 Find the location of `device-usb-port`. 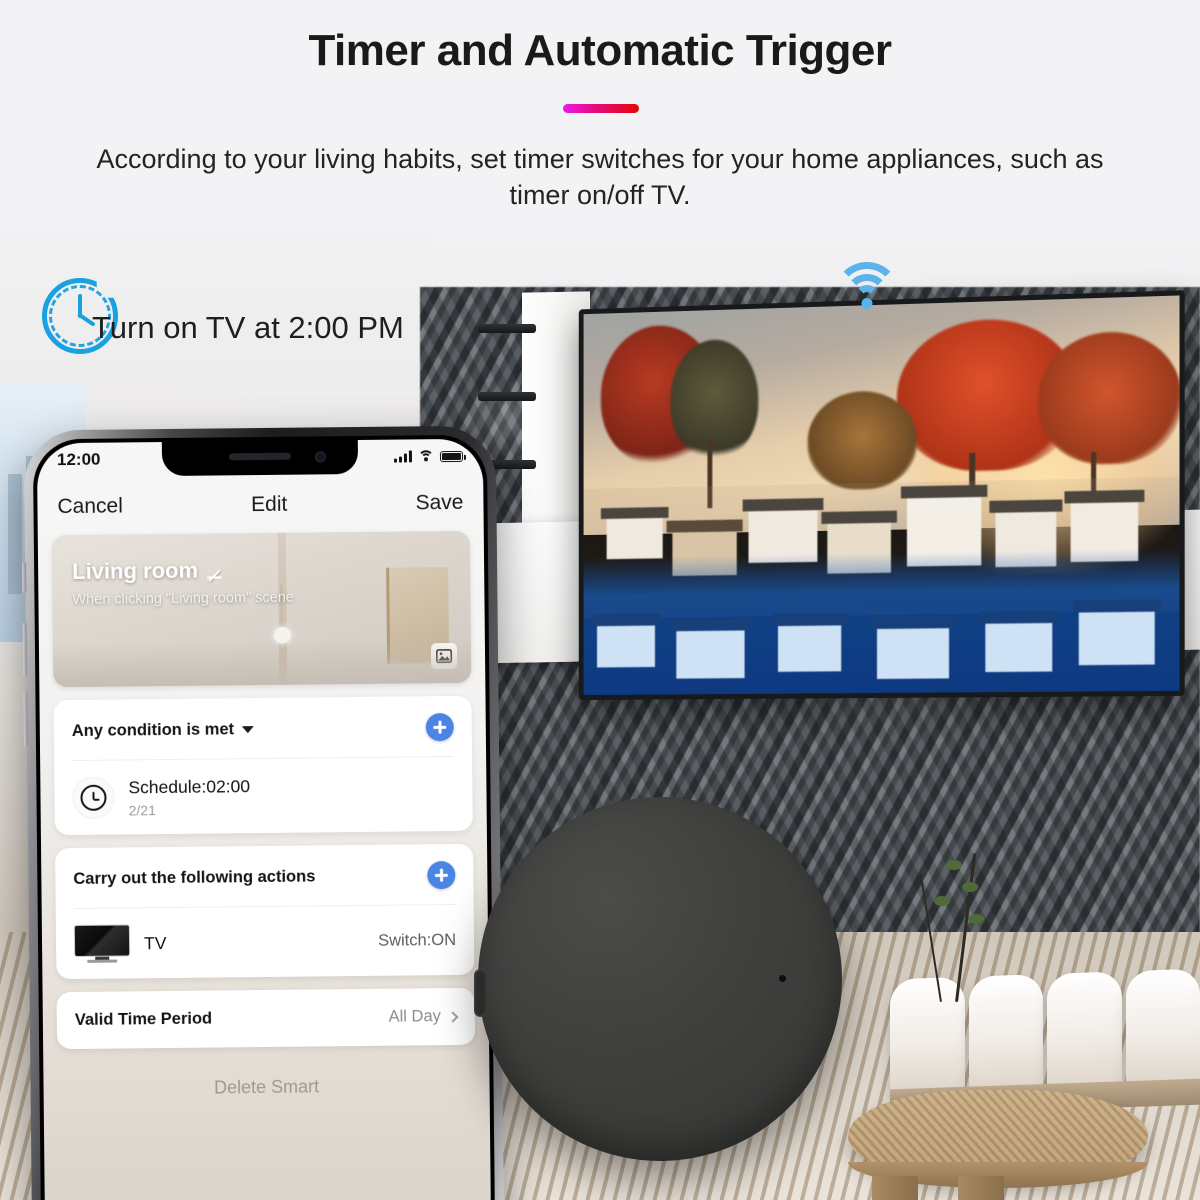

device-usb-port is located at coordinates (480, 993).